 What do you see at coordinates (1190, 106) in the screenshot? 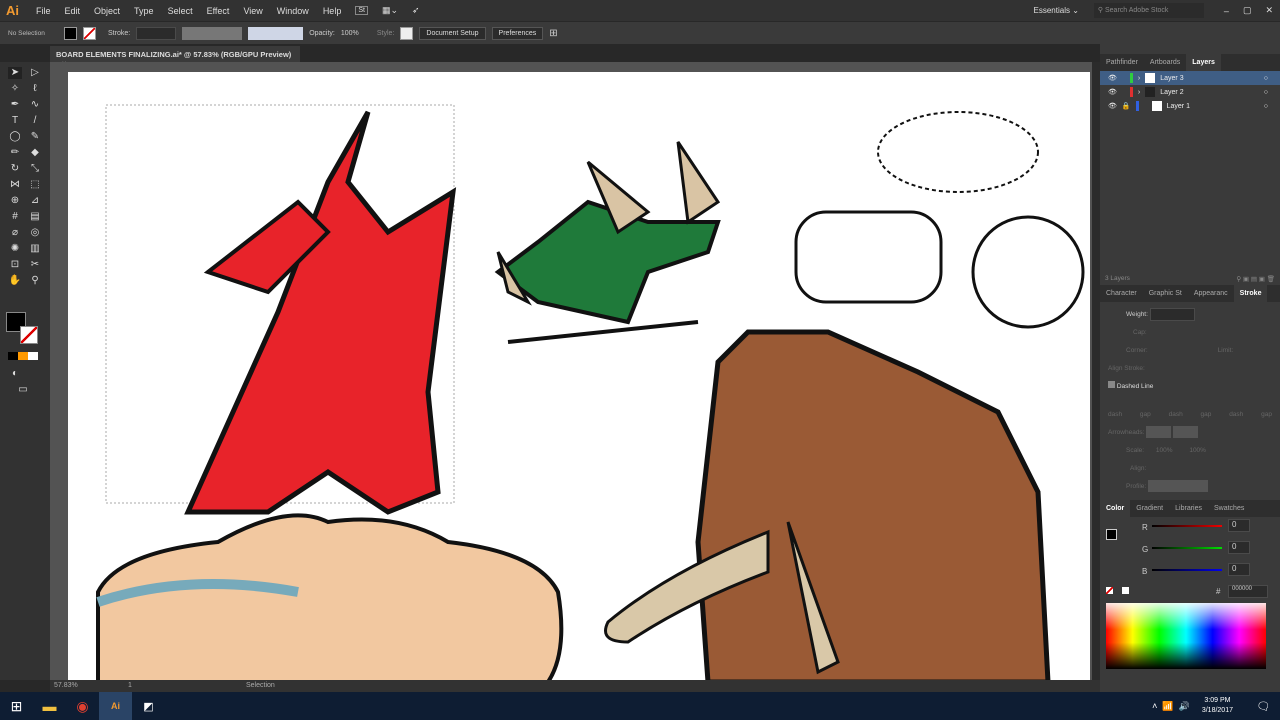
I see `layer-row: 👁 🔒 Layer 1 ○` at bounding box center [1190, 106].